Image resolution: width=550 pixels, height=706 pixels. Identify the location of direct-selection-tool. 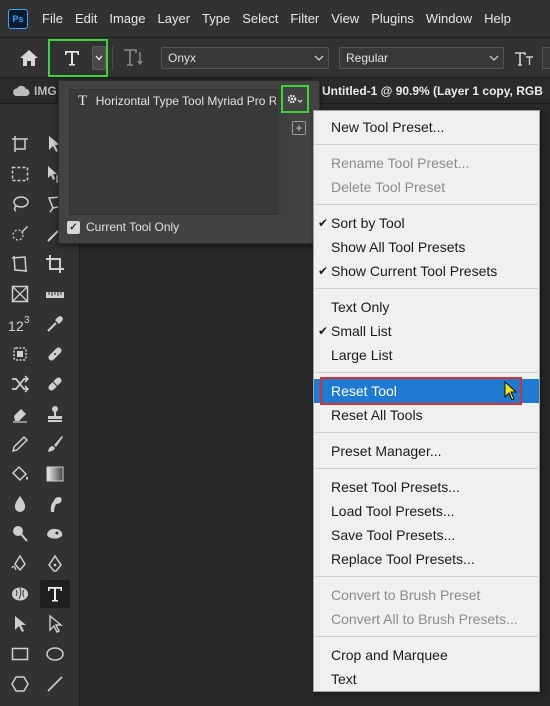
(55, 624).